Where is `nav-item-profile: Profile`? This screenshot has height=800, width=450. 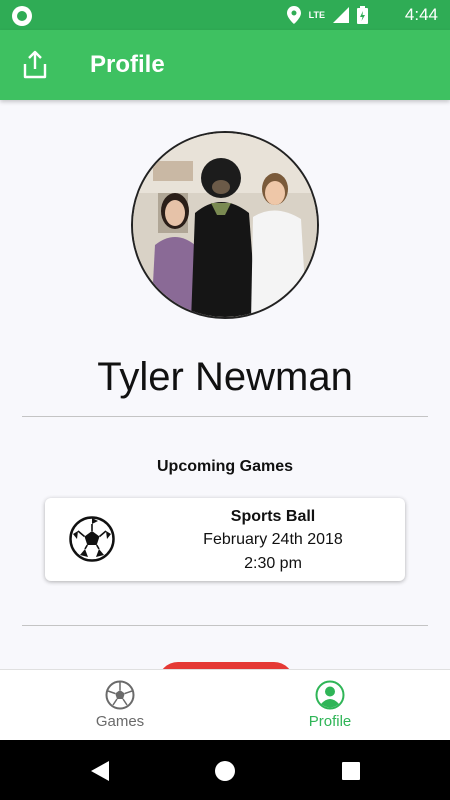 nav-item-profile: Profile is located at coordinates (330, 705).